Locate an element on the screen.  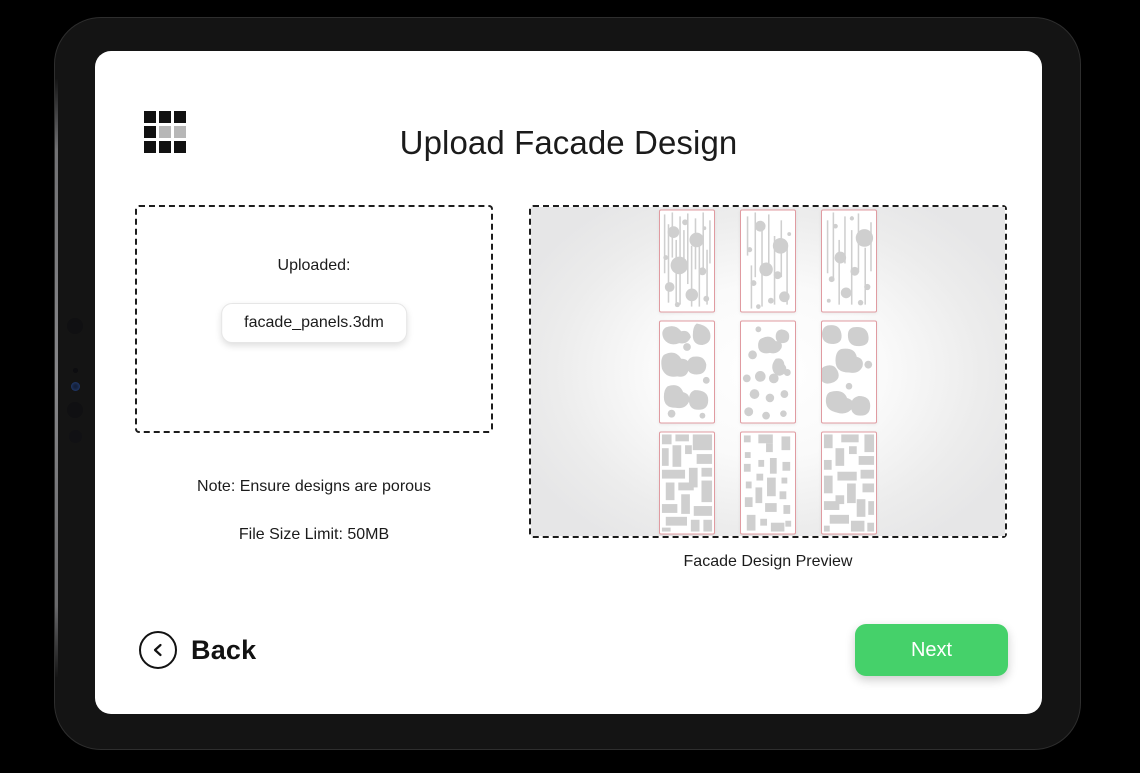
chevron-left-circle-icon is located at coordinates (158, 650).